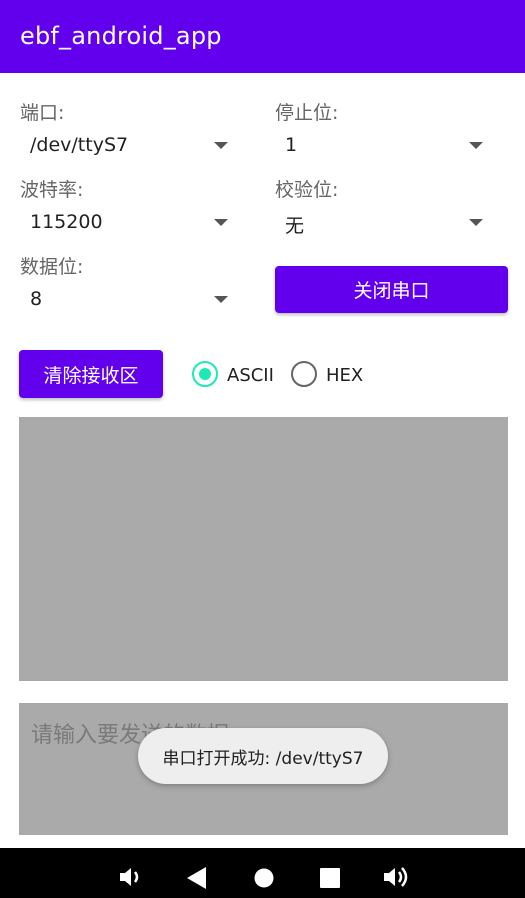 This screenshot has height=898, width=525. Describe the element at coordinates (304, 374) in the screenshot. I see `hex-radio-button` at that location.